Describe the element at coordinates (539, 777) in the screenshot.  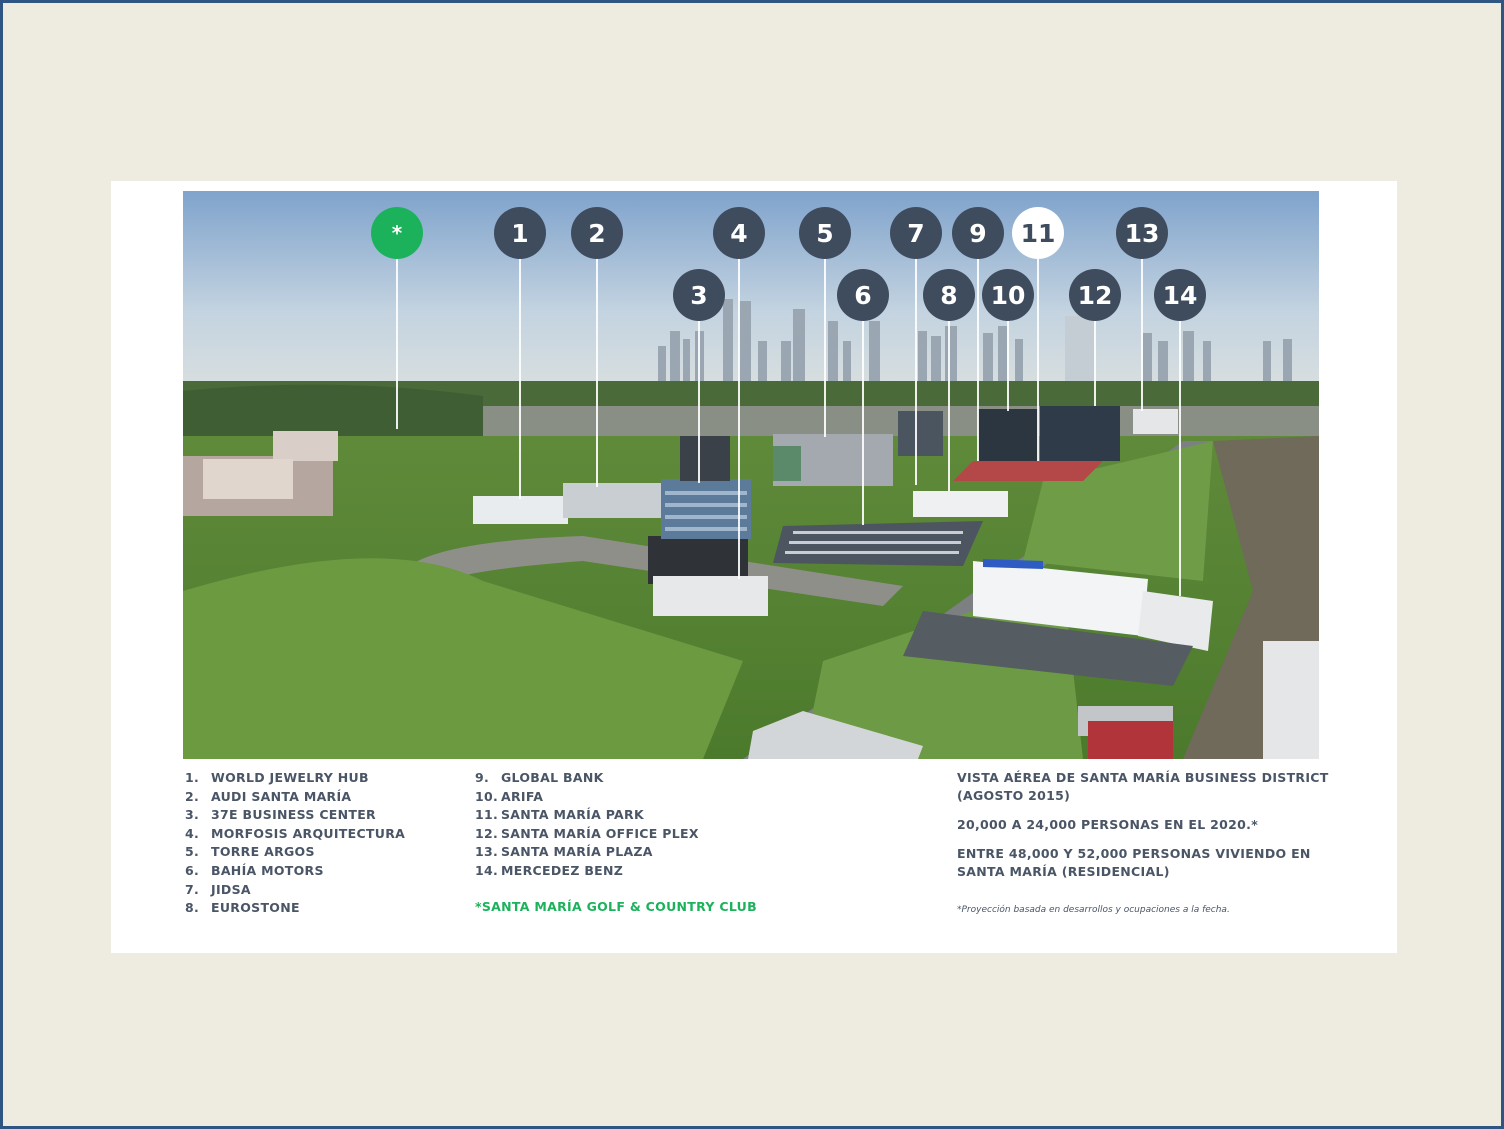
I see `legend-item: 9. GLOBAL BANK` at that location.